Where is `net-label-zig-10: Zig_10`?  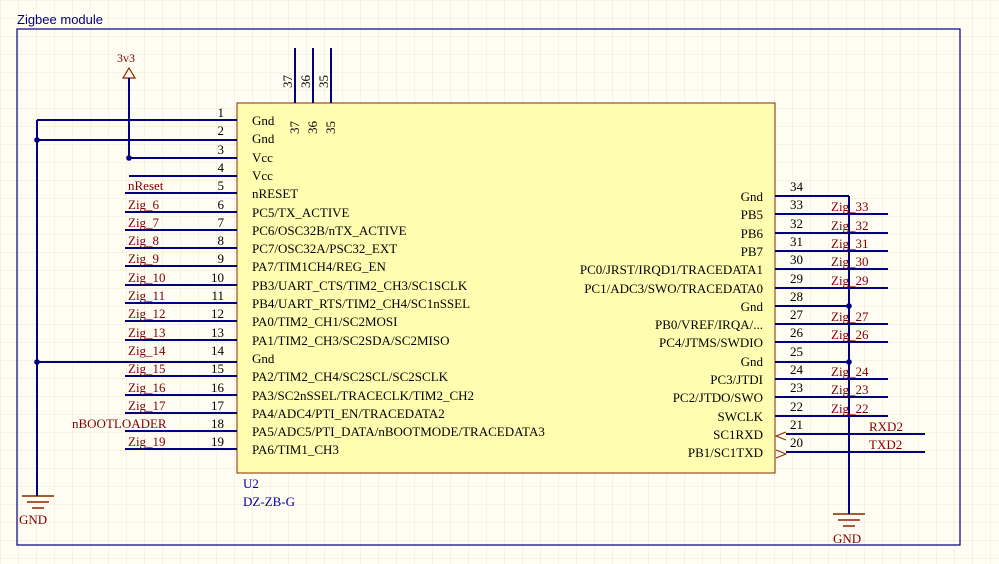 net-label-zig-10: Zig_10 is located at coordinates (147, 277).